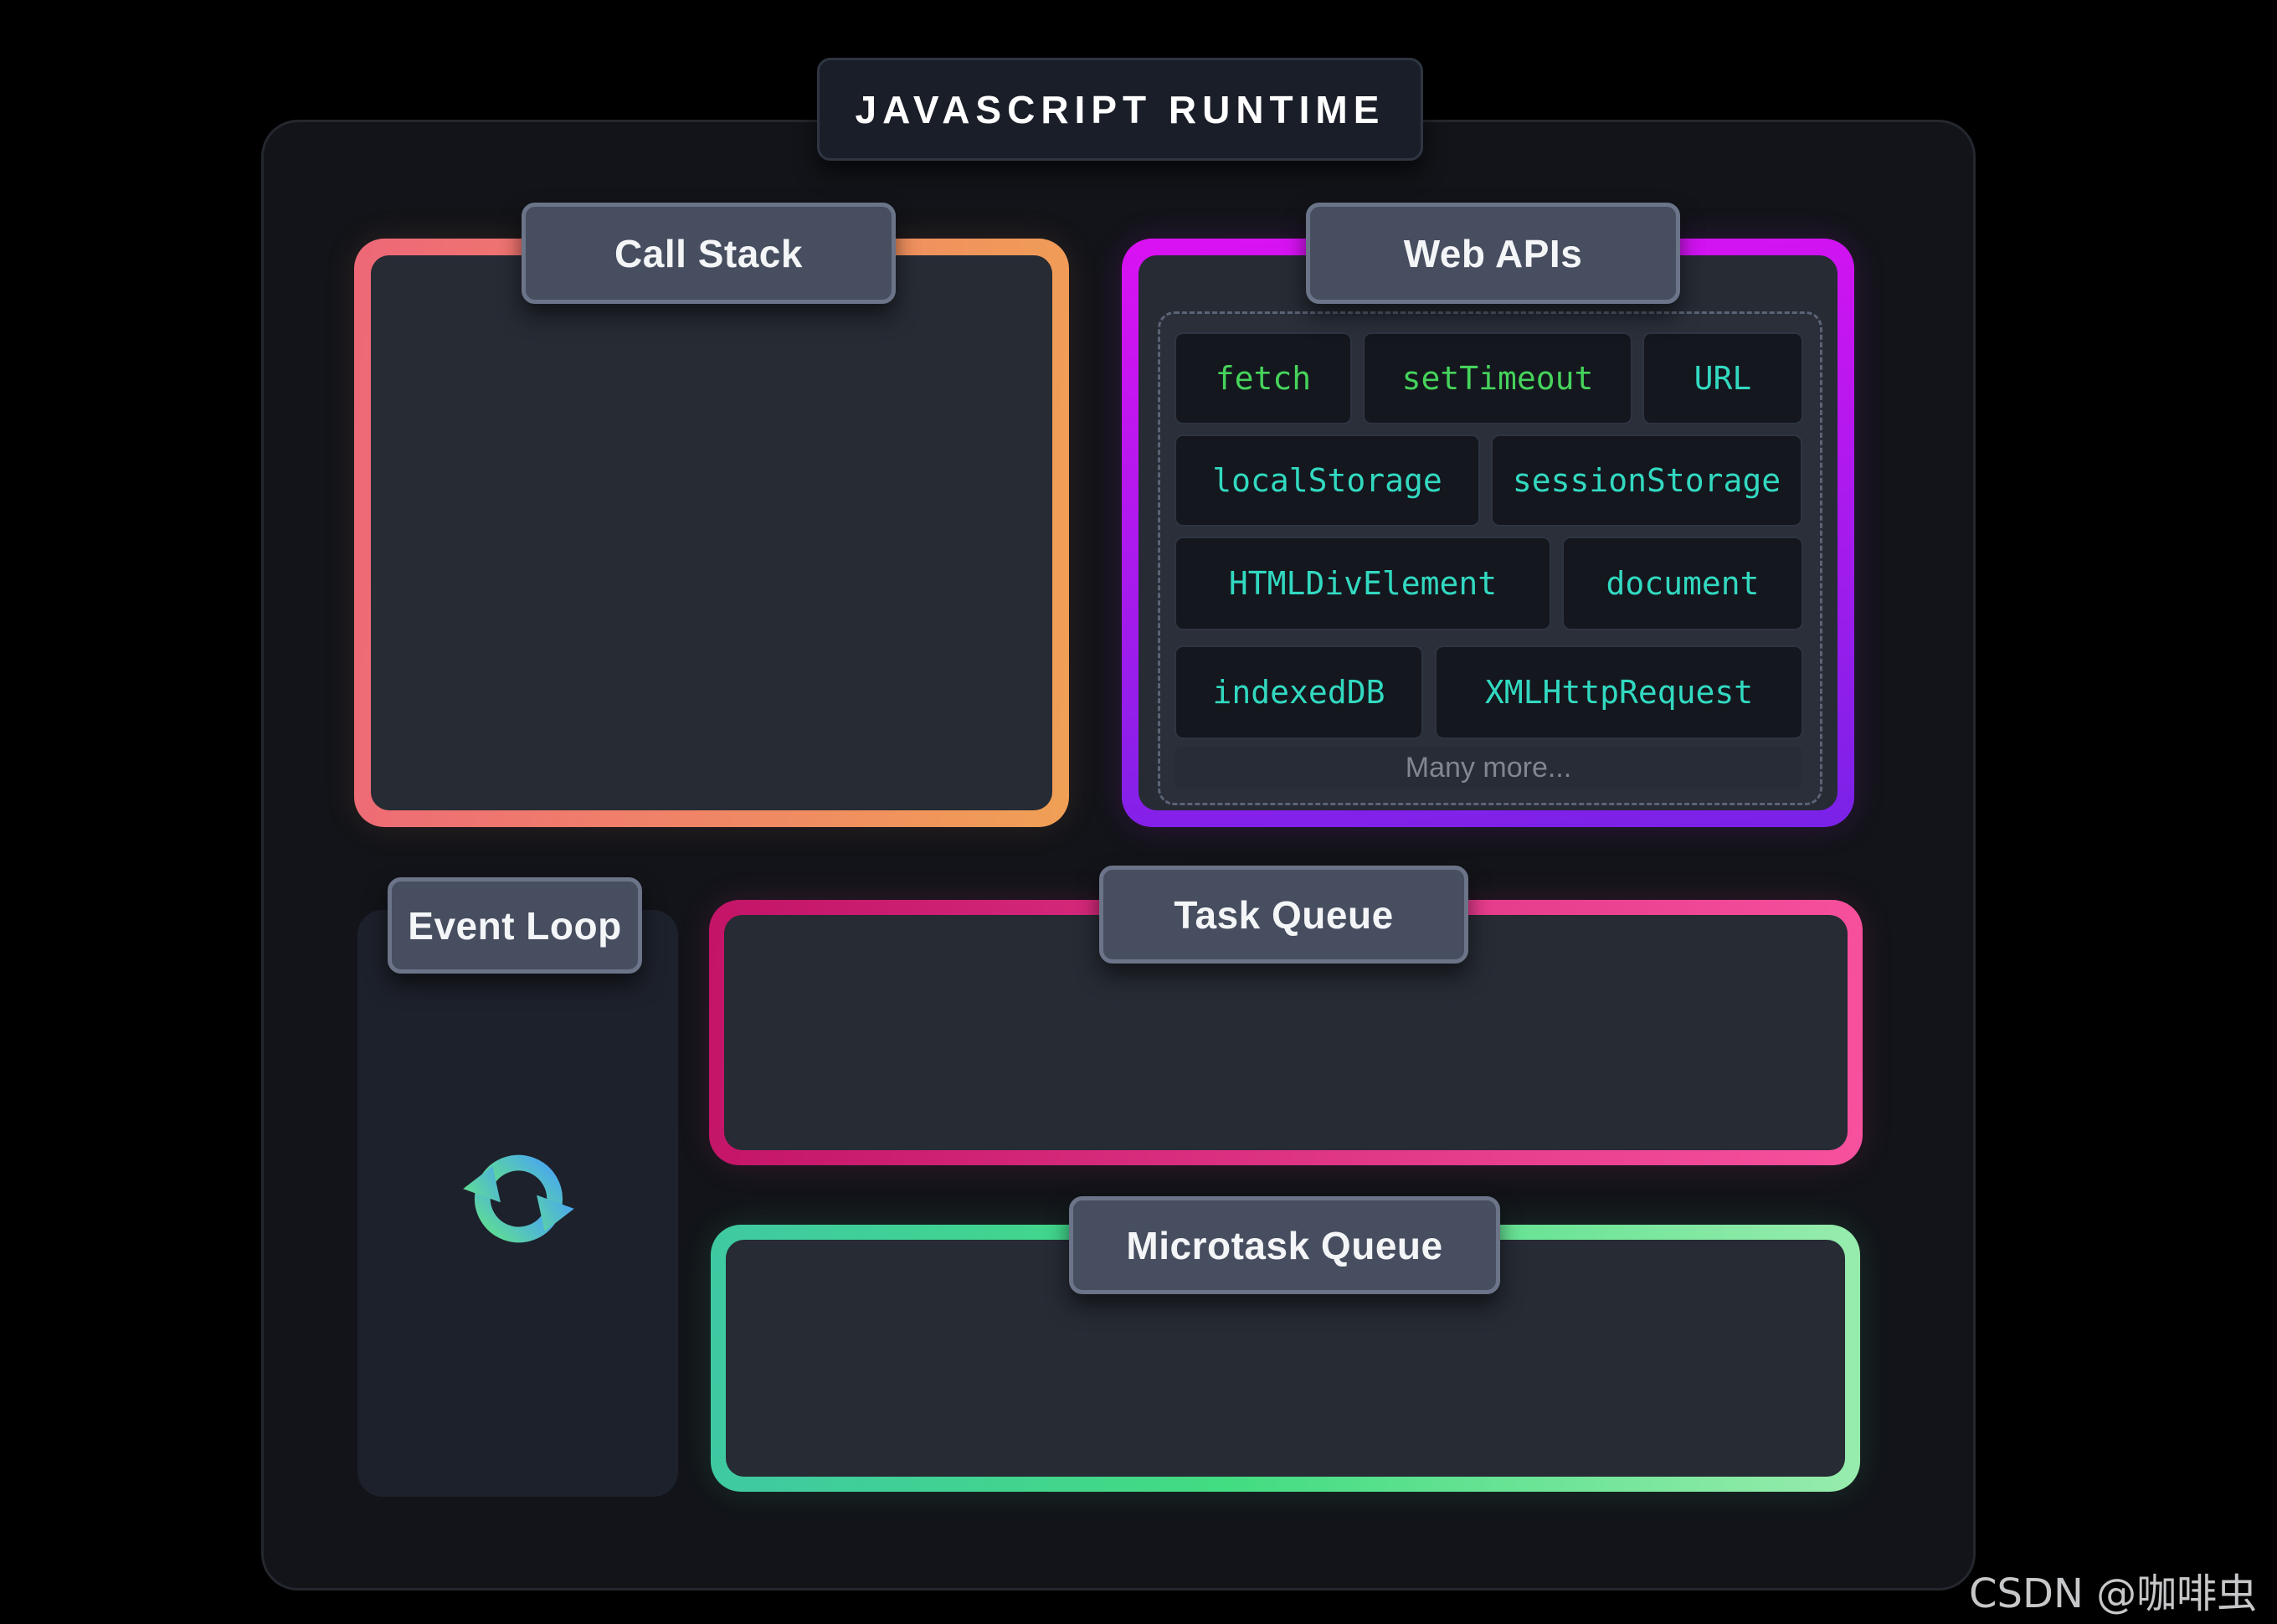 The image size is (2277, 1624). I want to click on api-chip-document-text: document, so click(1683, 583).